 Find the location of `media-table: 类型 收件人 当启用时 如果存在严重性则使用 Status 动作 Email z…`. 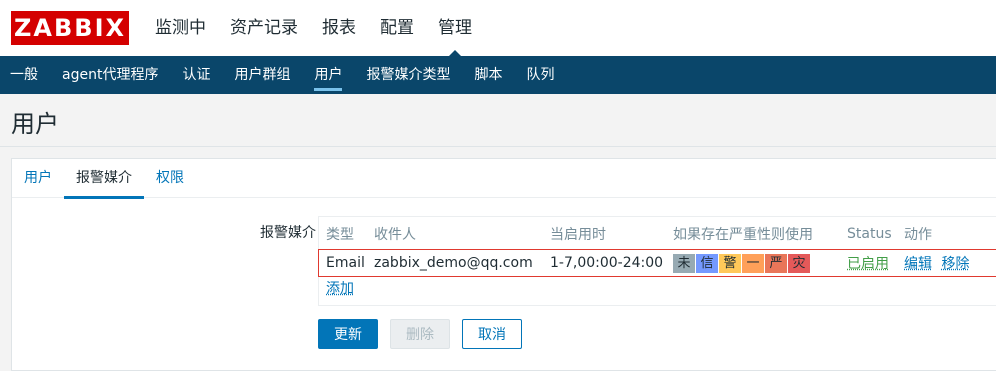

media-table: 类型 收件人 当启用时 如果存在严重性则使用 Status 动作 Email z… is located at coordinates (657, 247).